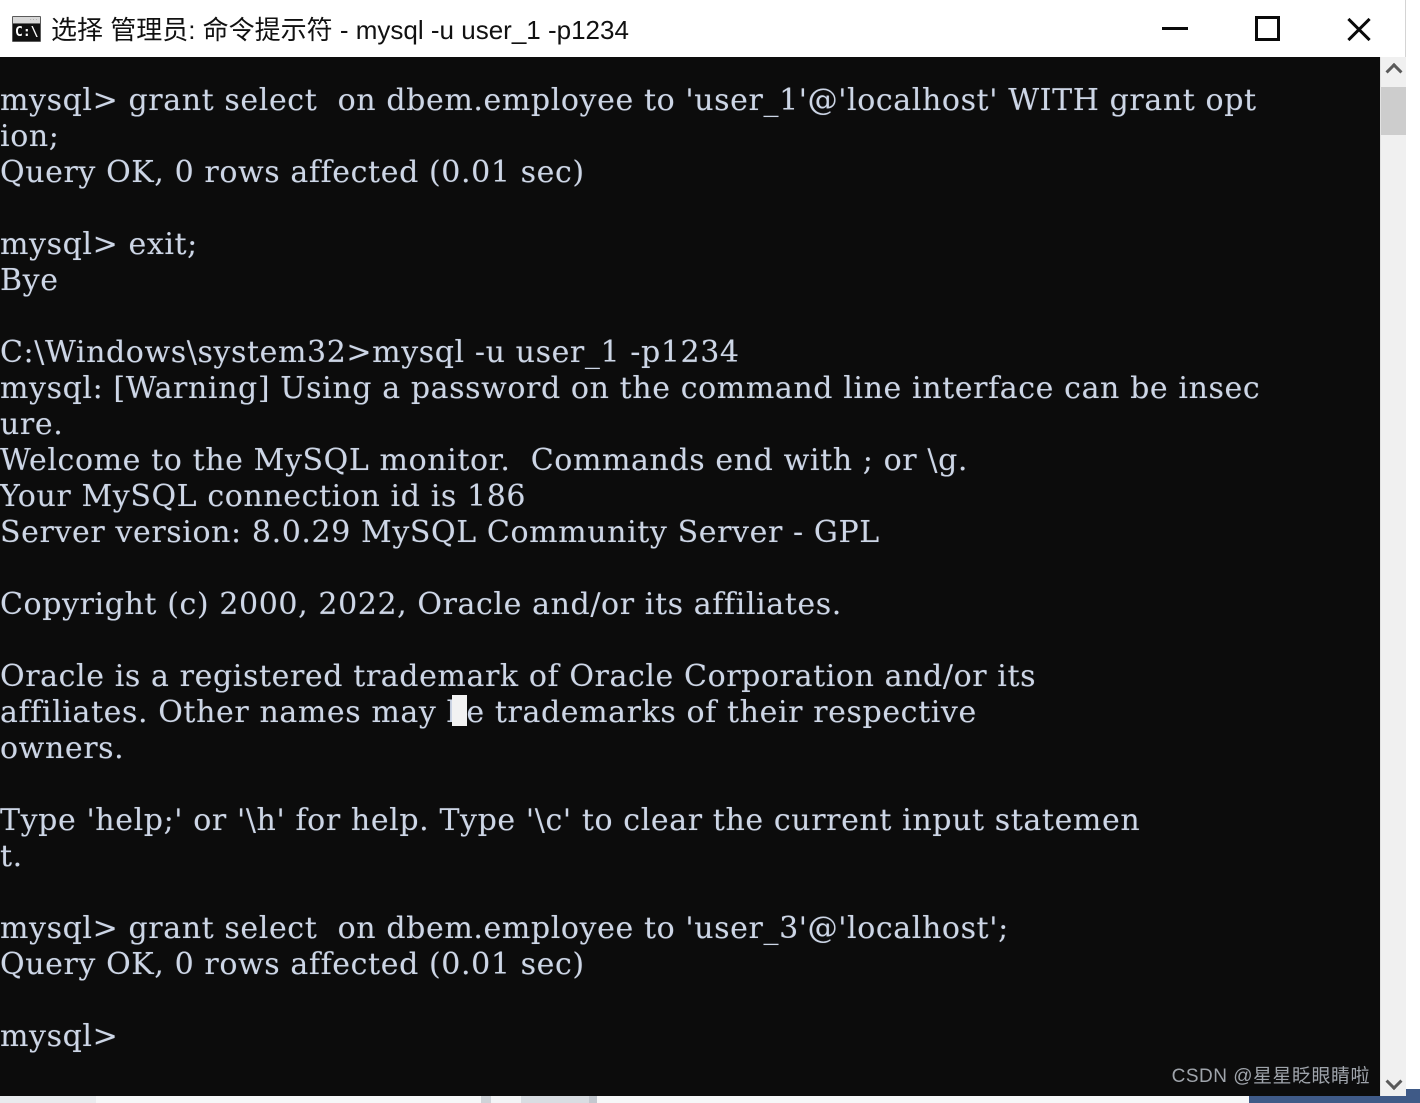 This screenshot has height=1103, width=1420. I want to click on maximize-button, so click(1267, 28).